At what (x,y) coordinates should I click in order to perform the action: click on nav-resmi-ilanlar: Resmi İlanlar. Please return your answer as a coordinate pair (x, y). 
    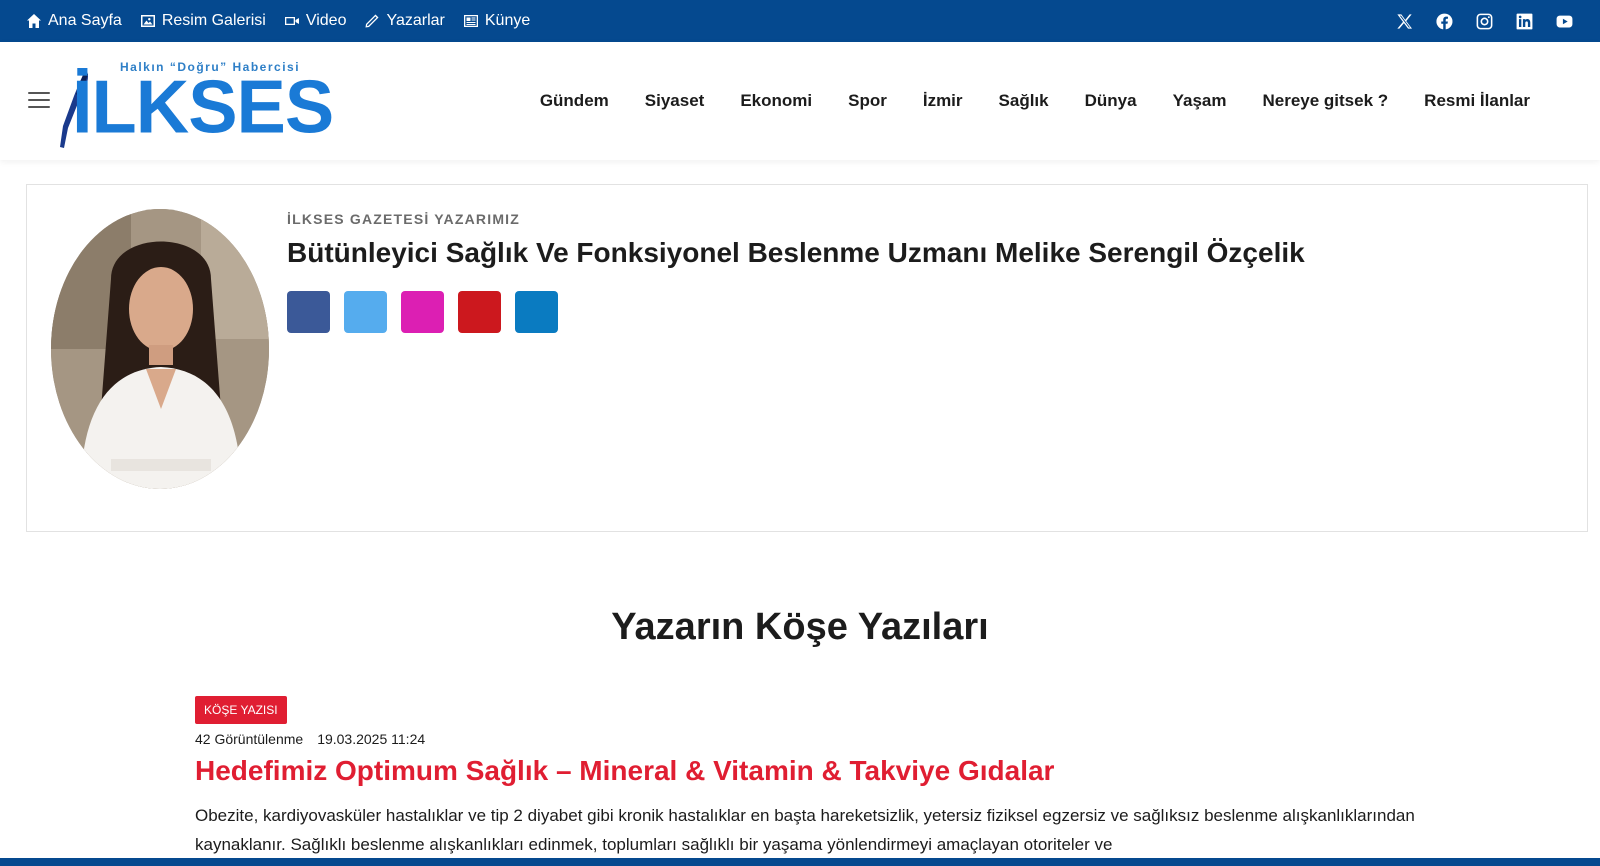
    Looking at the image, I should click on (1477, 101).